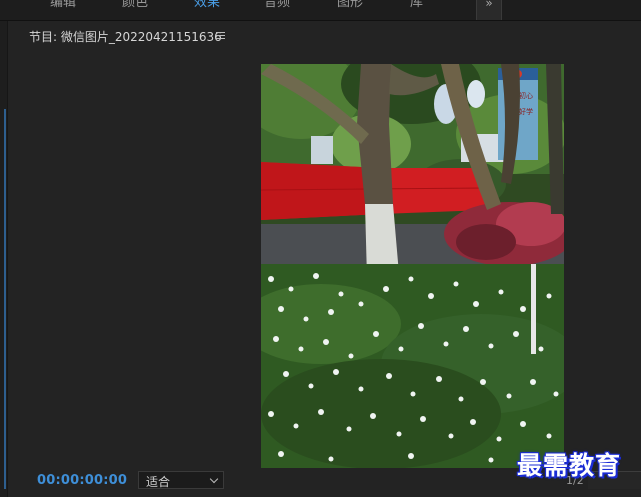 This screenshot has height=497, width=641. What do you see at coordinates (158, 482) in the screenshot?
I see `zoom-fit-value: 适合` at bounding box center [158, 482].